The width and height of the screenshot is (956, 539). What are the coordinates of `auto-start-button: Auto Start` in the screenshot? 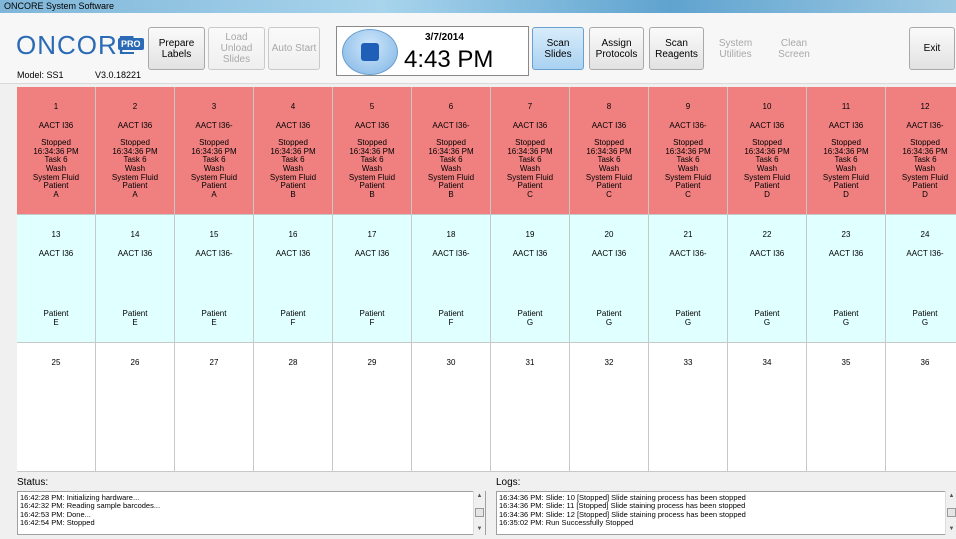 It's located at (294, 48).